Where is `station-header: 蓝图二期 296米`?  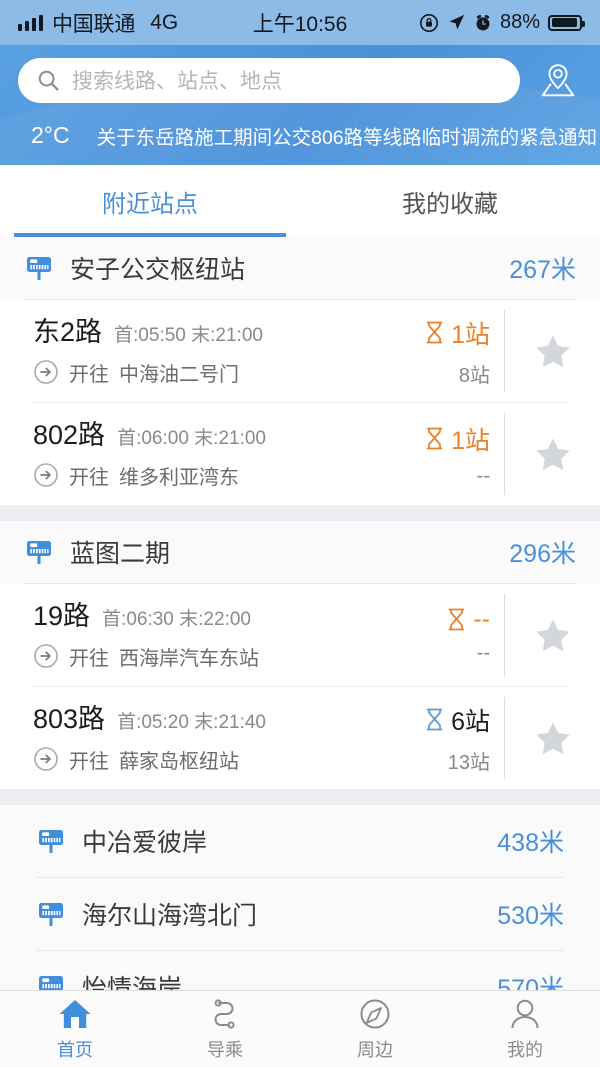 station-header: 蓝图二期 296米 is located at coordinates (300, 552).